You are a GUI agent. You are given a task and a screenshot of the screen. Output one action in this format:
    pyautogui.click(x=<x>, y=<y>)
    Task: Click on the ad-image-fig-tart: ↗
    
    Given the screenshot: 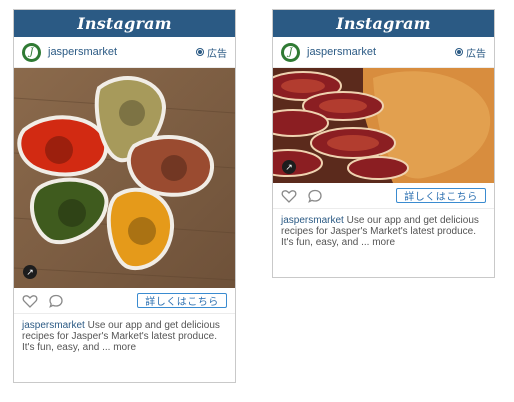 What is the action you would take?
    pyautogui.click(x=383, y=125)
    